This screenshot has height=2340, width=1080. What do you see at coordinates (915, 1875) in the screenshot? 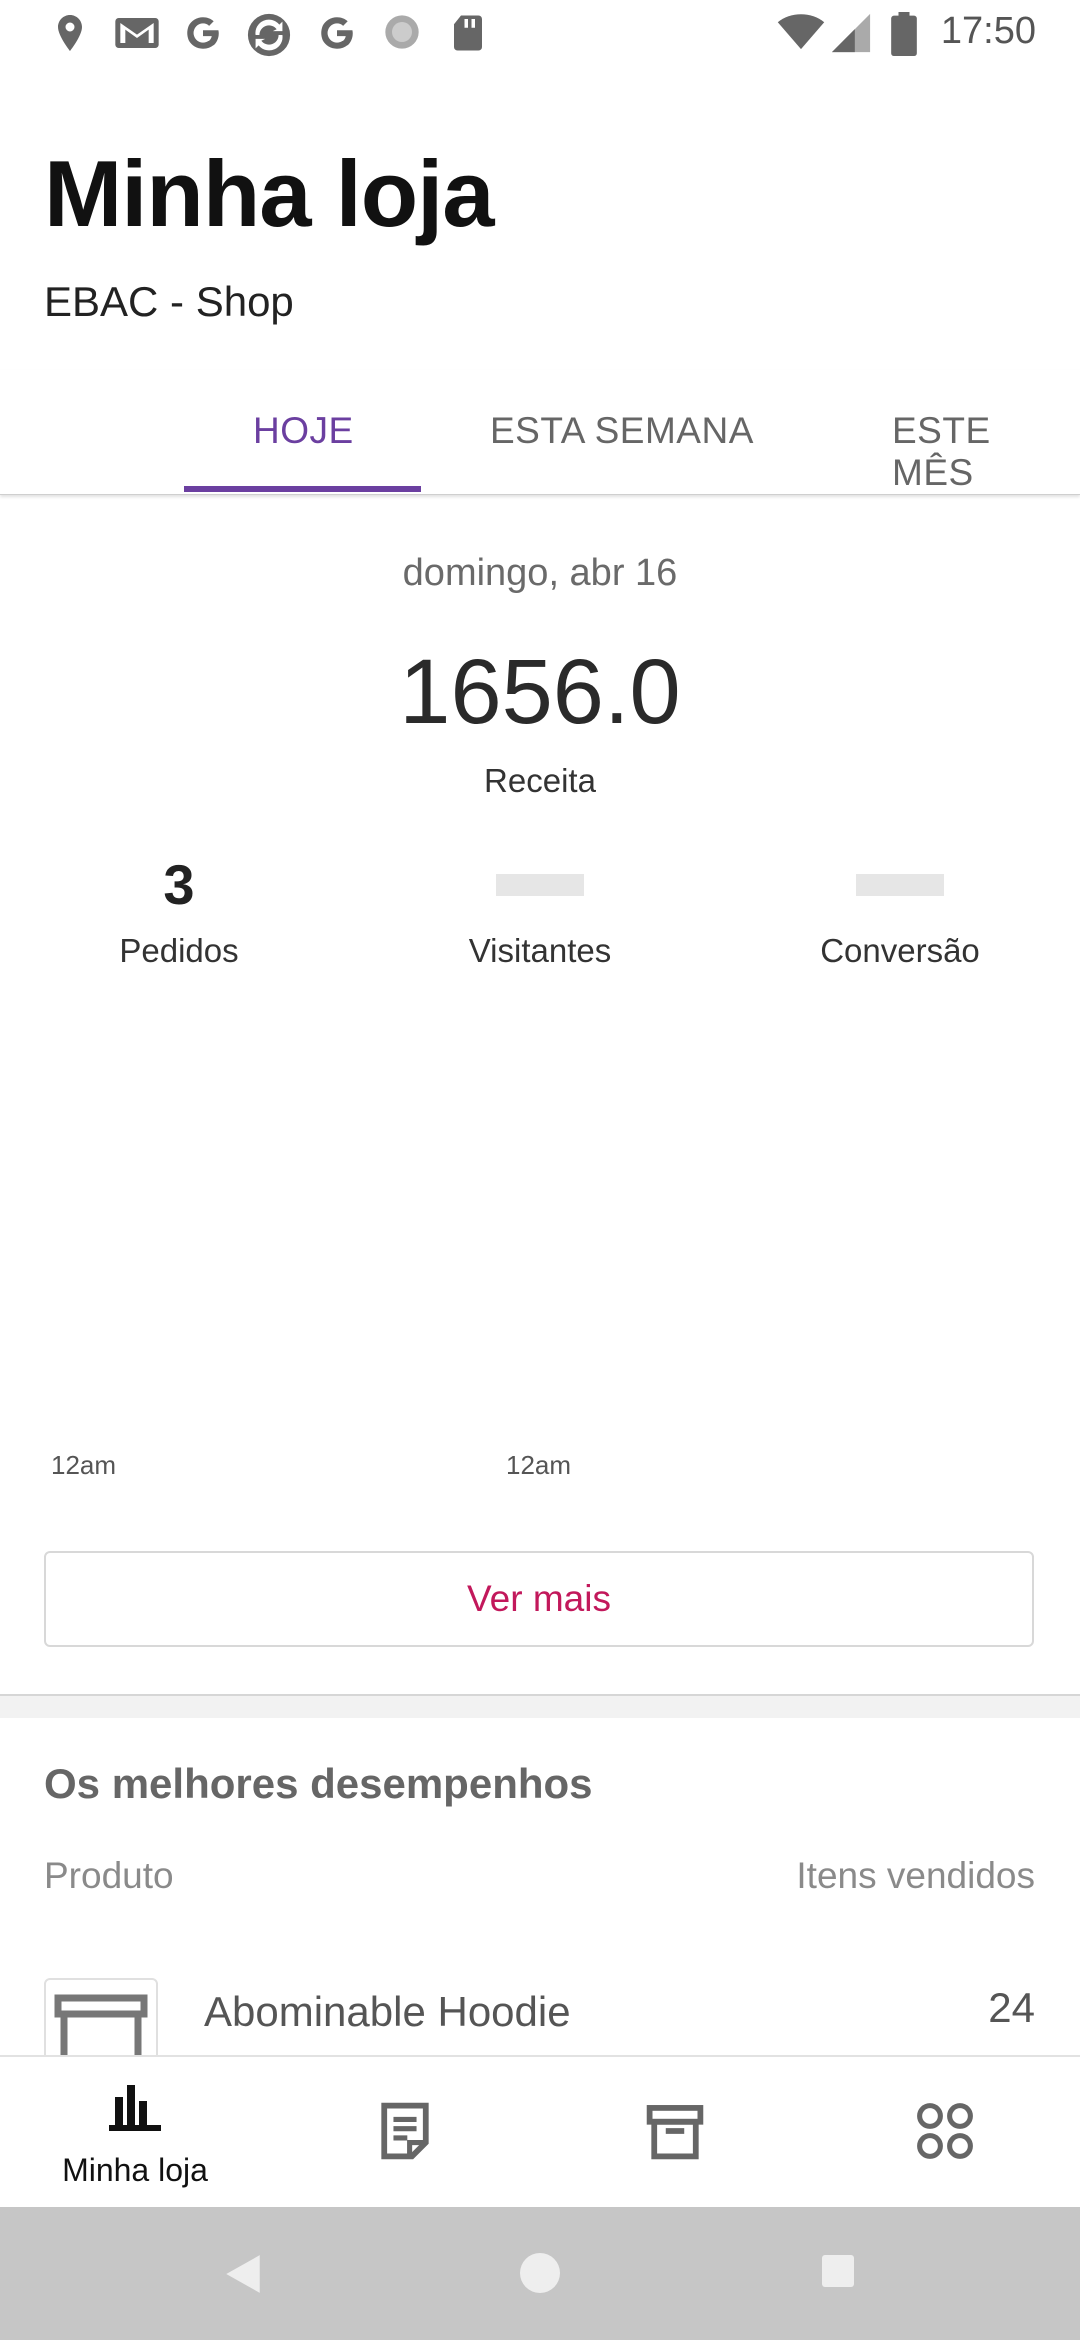
I see `column-header-items-sold: Itens vendidos` at bounding box center [915, 1875].